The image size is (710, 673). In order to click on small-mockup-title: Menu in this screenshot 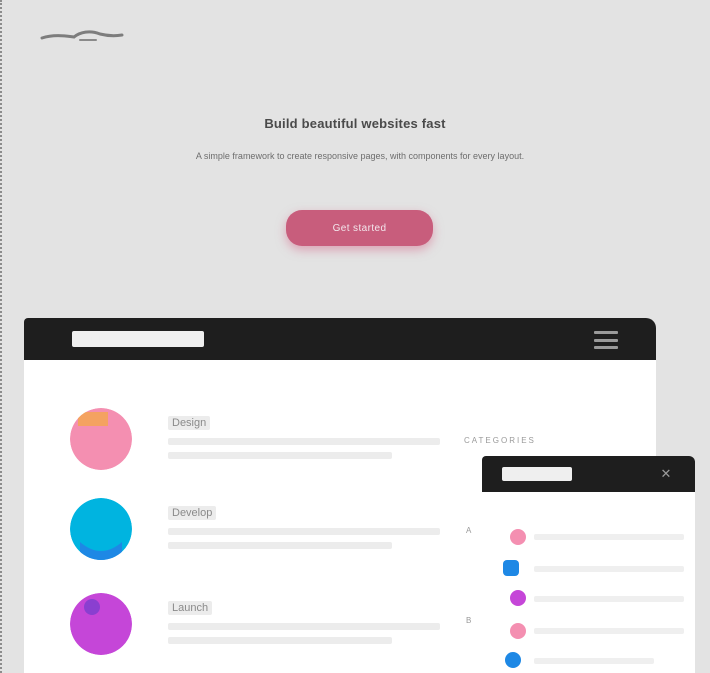, I will do `click(537, 474)`.